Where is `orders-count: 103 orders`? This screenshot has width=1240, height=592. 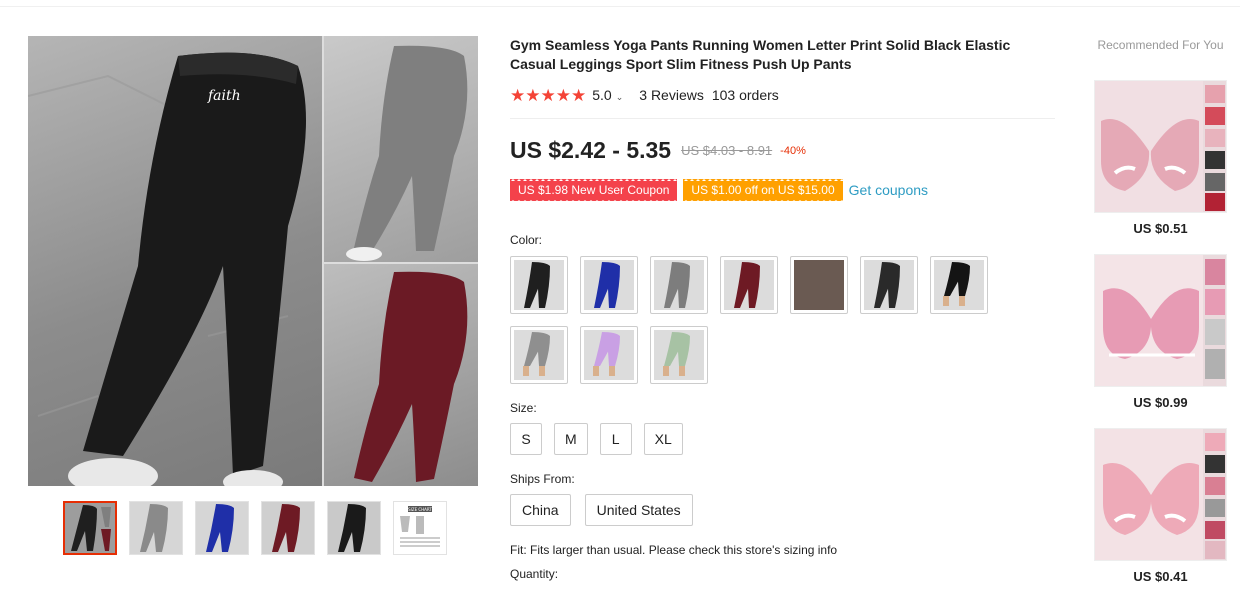 orders-count: 103 orders is located at coordinates (745, 95).